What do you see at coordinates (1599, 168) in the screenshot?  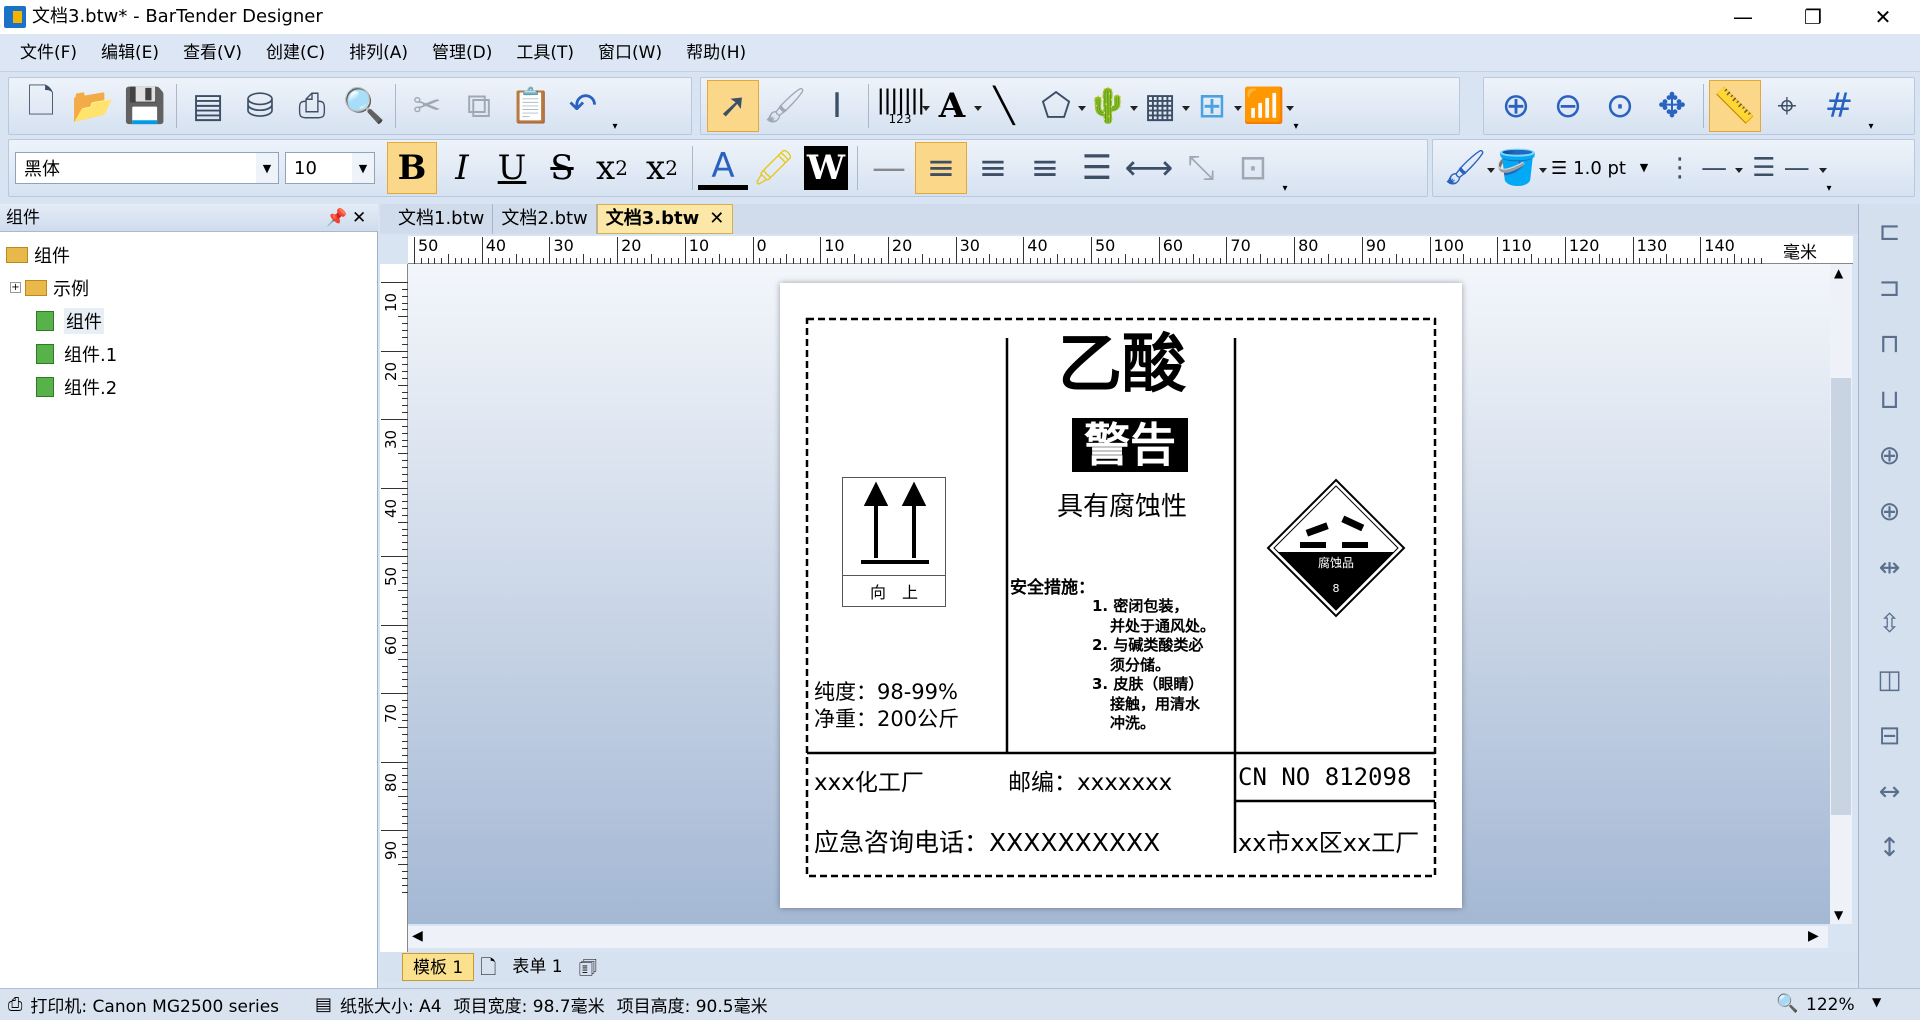 I see `line-weight-combo: ☰ 1.0 pt ▼` at bounding box center [1599, 168].